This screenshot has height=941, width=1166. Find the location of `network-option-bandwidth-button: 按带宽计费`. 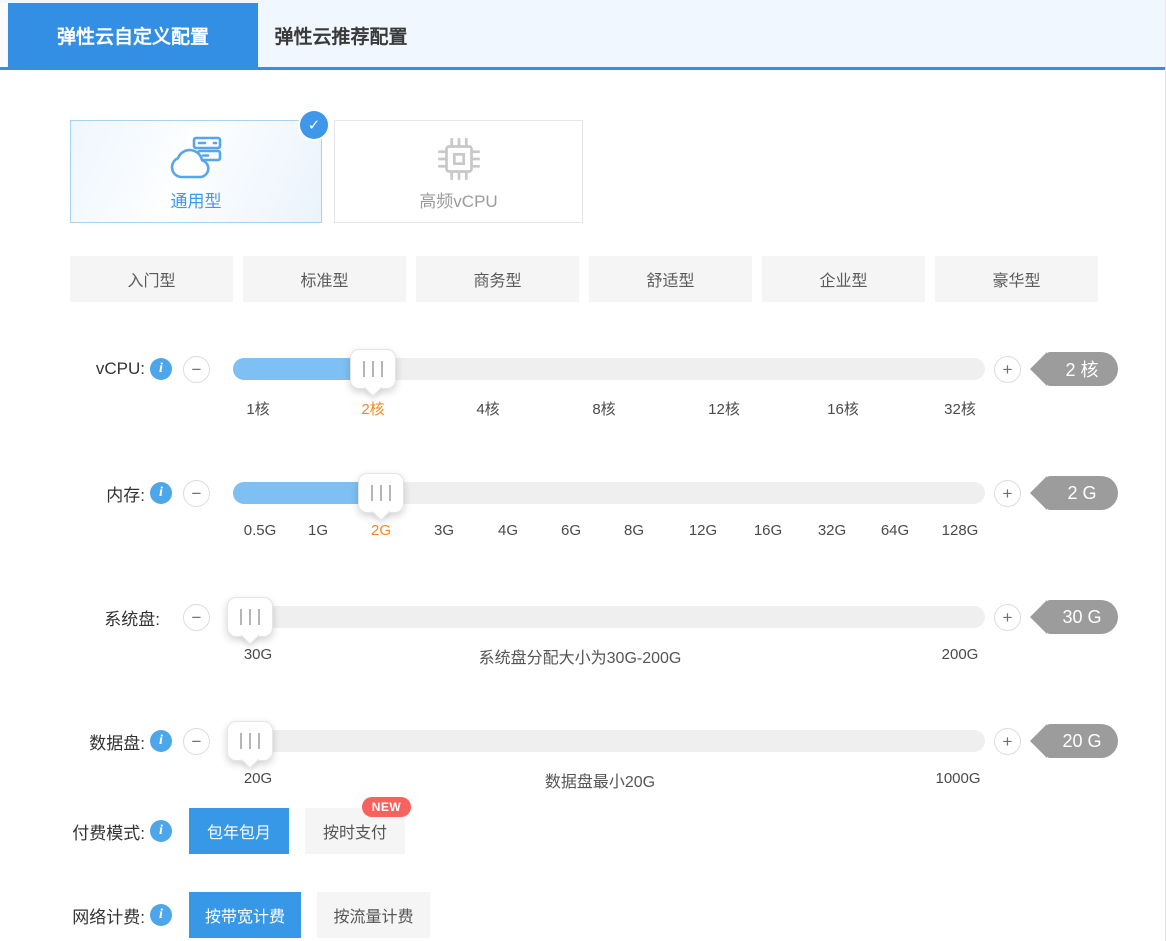

network-option-bandwidth-button: 按带宽计费 is located at coordinates (245, 915).